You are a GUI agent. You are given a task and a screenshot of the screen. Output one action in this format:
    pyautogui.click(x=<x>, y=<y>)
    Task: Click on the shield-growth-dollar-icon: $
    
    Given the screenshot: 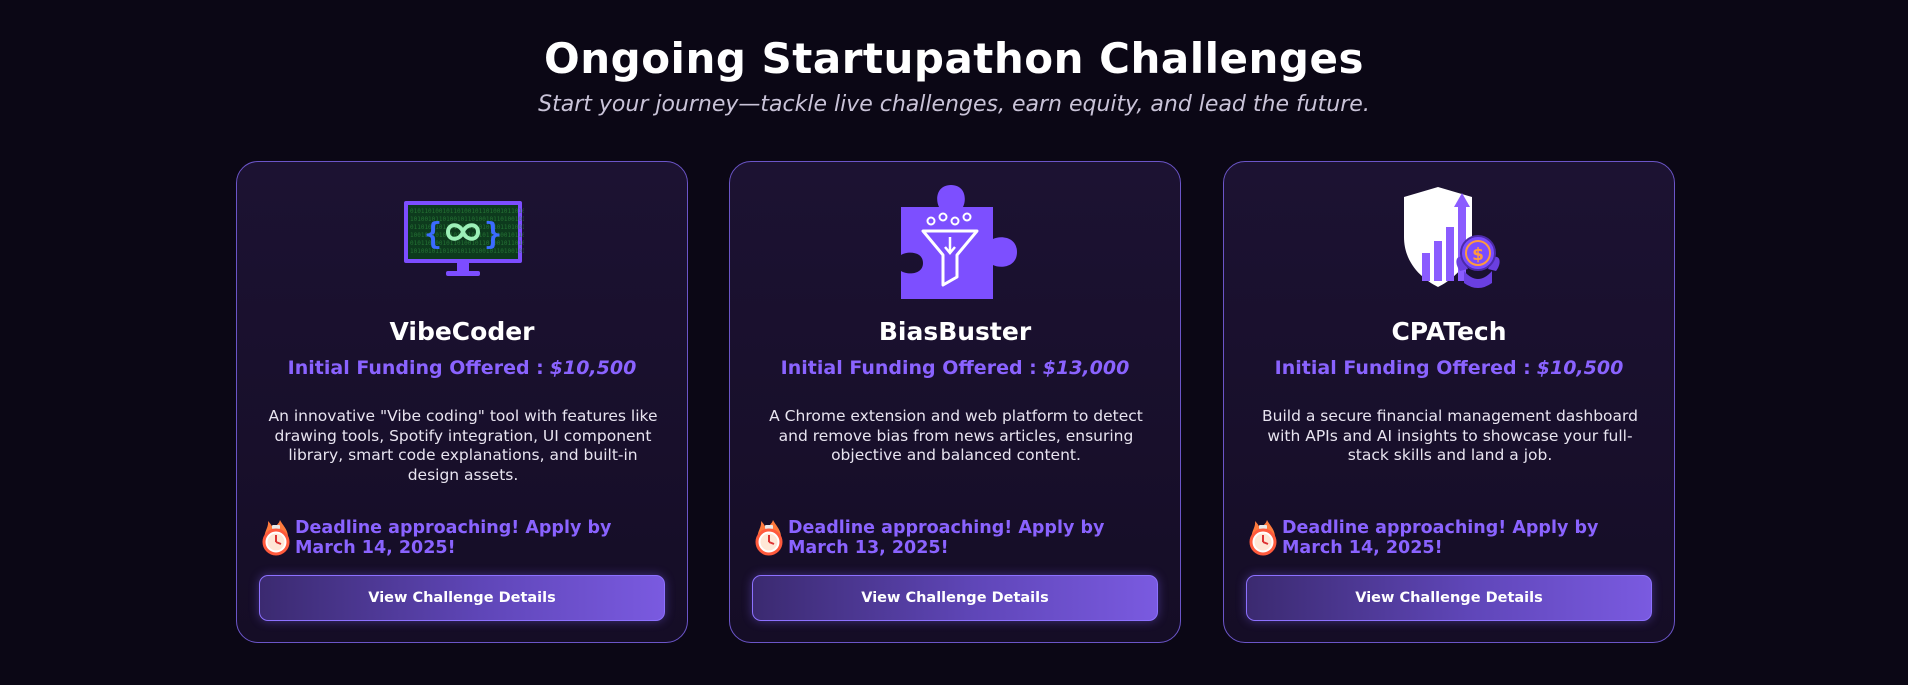 What is the action you would take?
    pyautogui.click(x=1450, y=239)
    